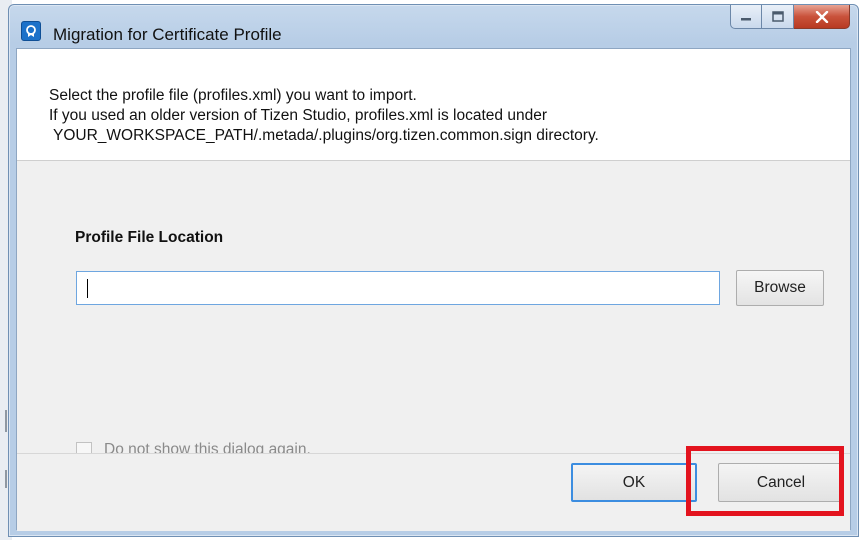 The image size is (865, 540). I want to click on window-title: Migration for Certificate Profile, so click(167, 34).